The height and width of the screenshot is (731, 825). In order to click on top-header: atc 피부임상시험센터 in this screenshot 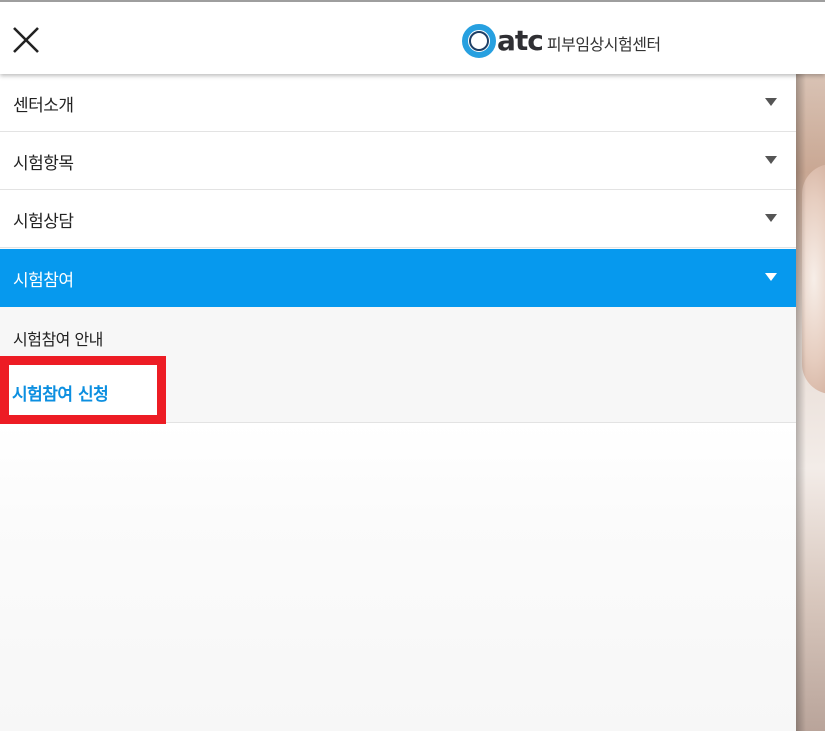, I will do `click(412, 37)`.